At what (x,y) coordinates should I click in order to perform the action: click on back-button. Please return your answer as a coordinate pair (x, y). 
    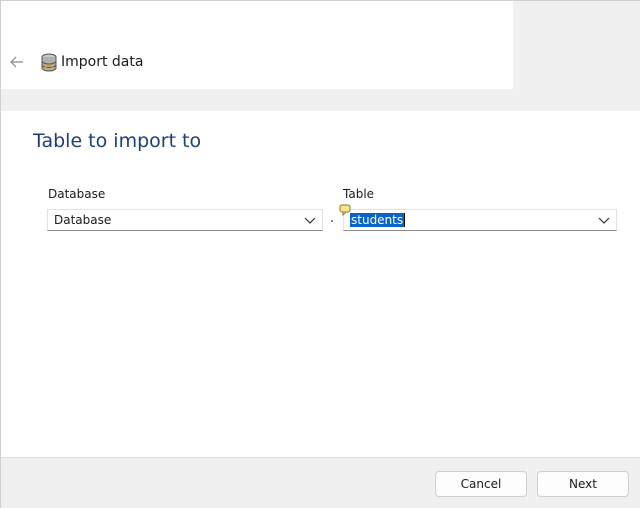
    Looking at the image, I should click on (17, 62).